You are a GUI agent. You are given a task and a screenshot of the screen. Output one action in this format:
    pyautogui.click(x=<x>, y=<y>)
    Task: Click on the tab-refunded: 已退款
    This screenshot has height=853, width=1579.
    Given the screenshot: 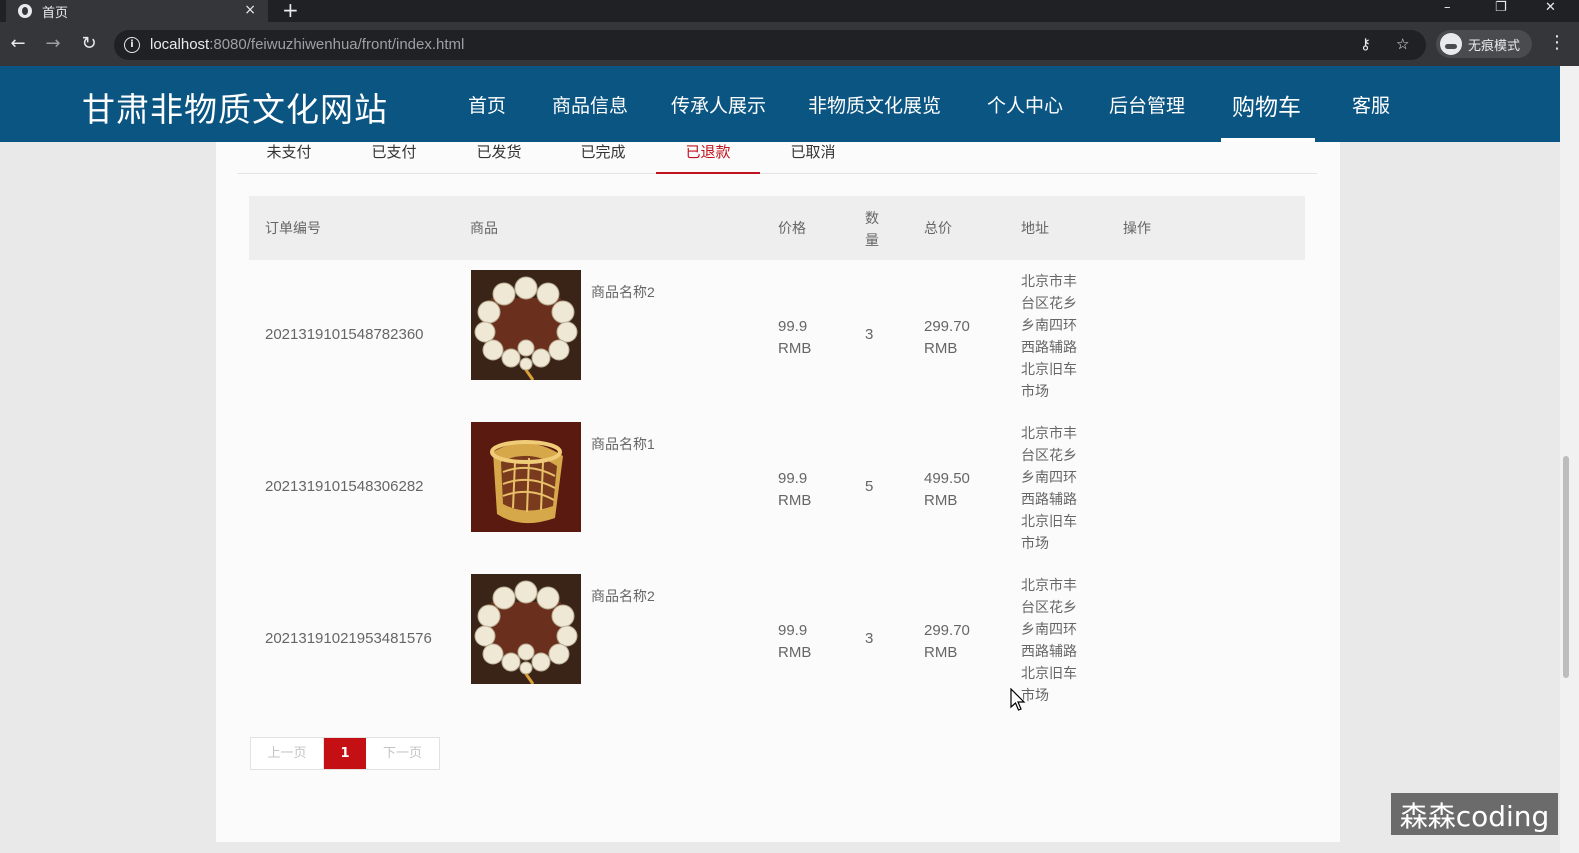 What is the action you would take?
    pyautogui.click(x=708, y=158)
    